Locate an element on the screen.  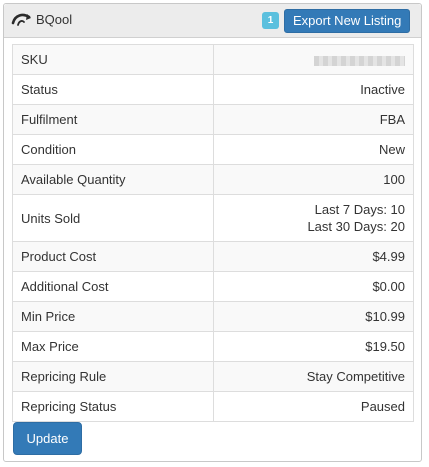
row-value: $0.00 is located at coordinates (313, 286).